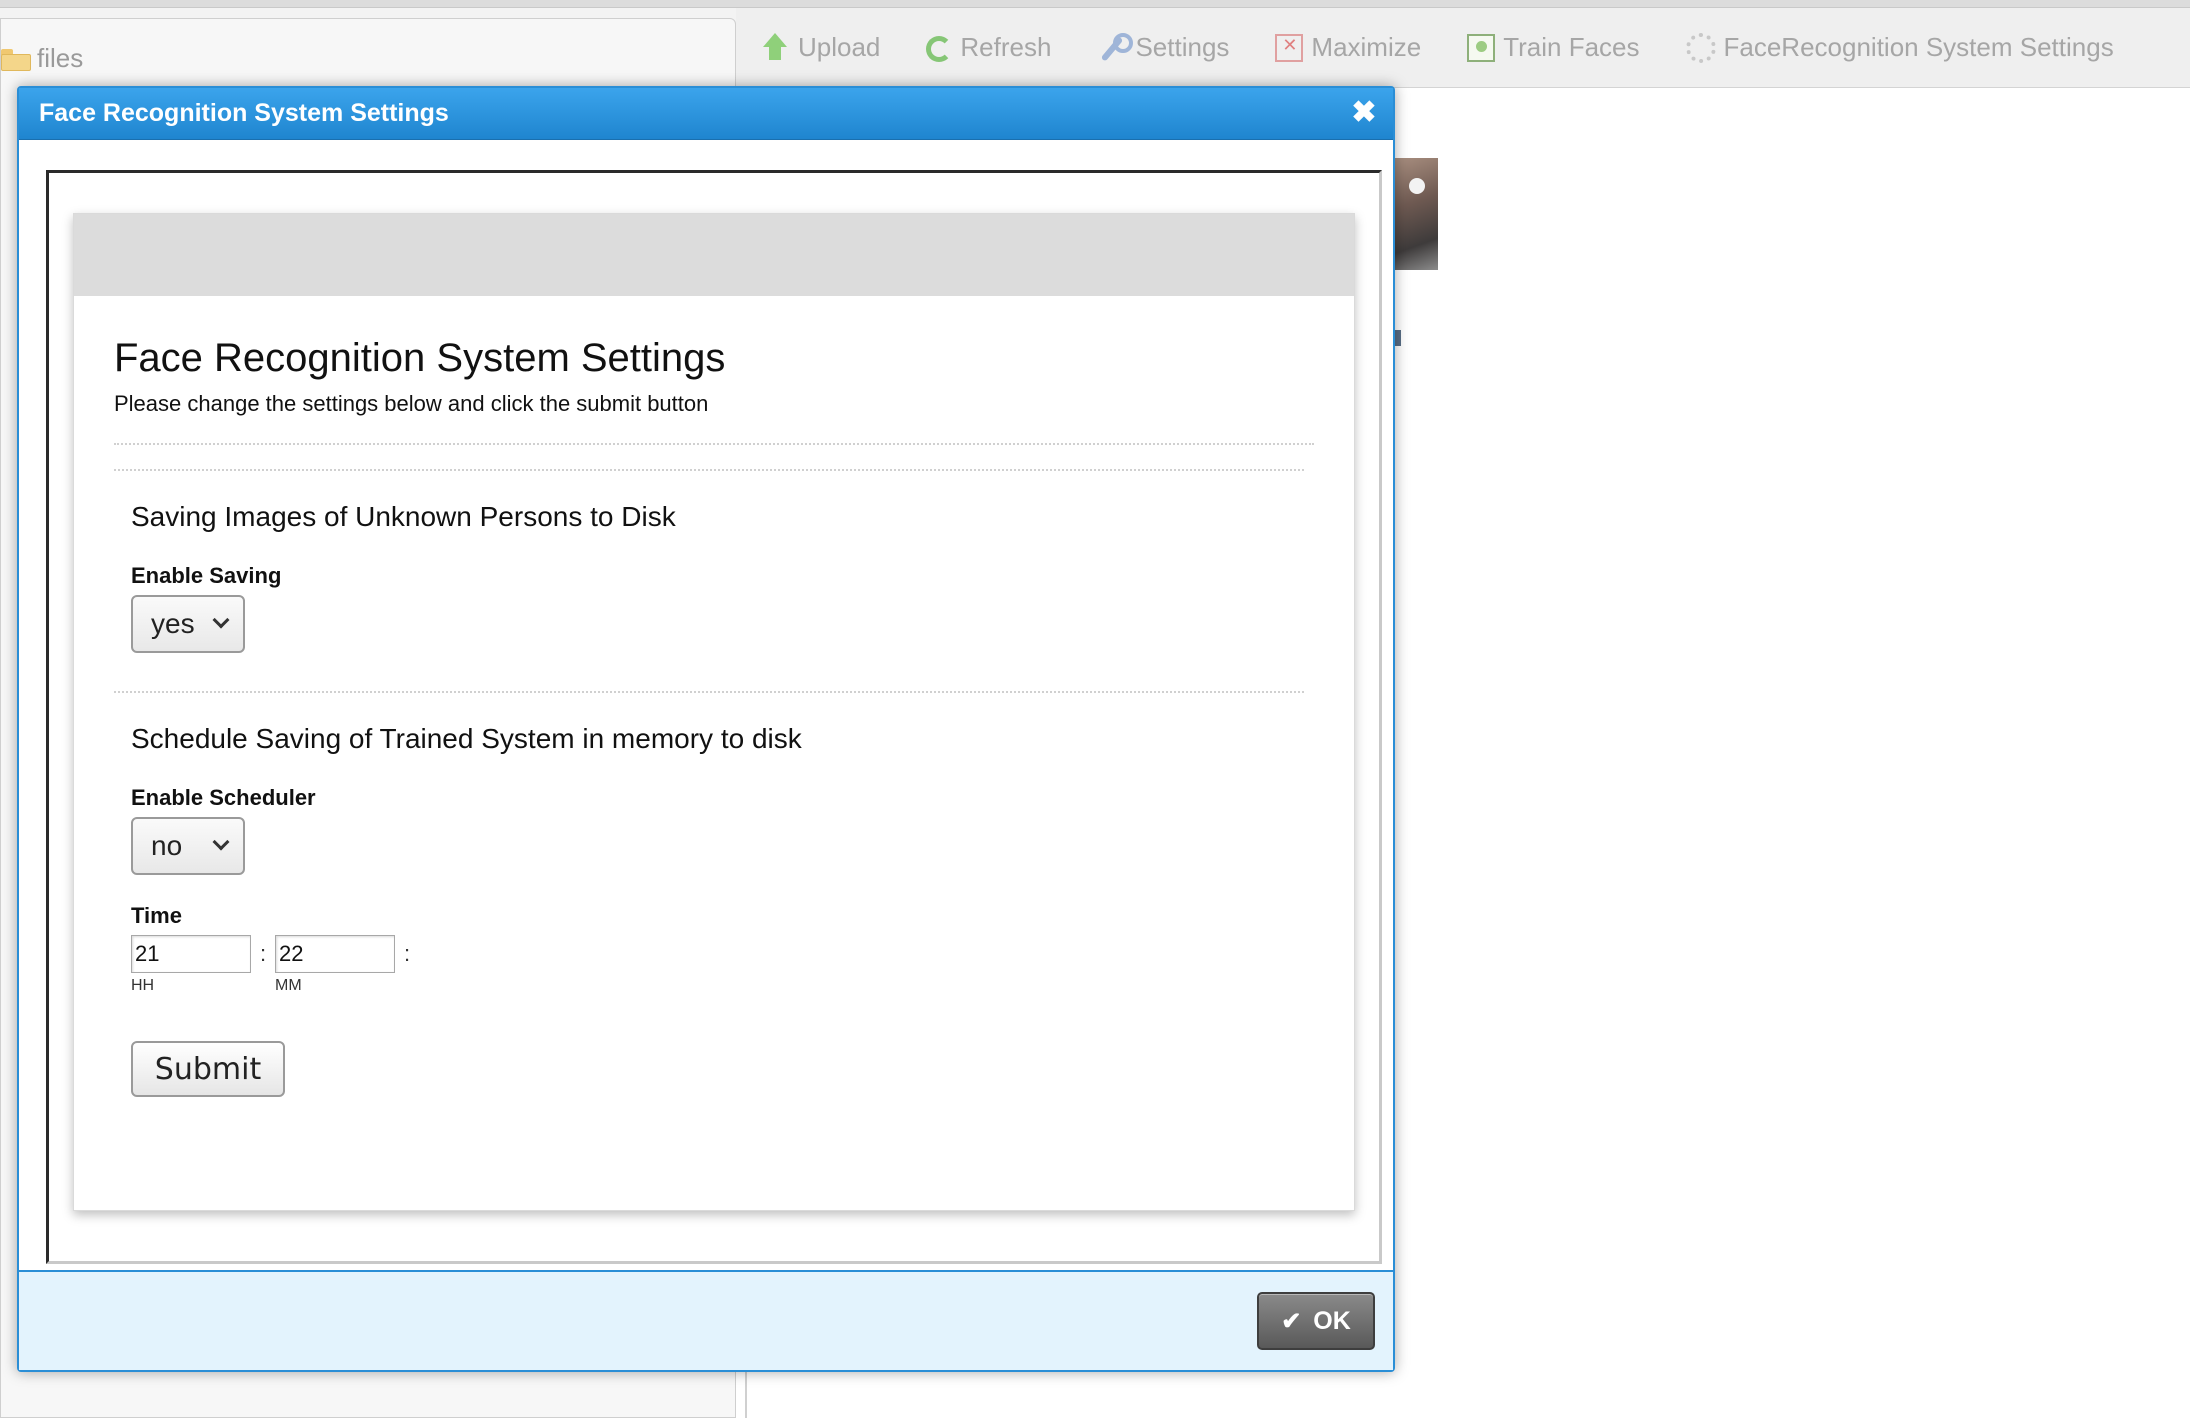  Describe the element at coordinates (335, 954) in the screenshot. I see `minutes-input` at that location.